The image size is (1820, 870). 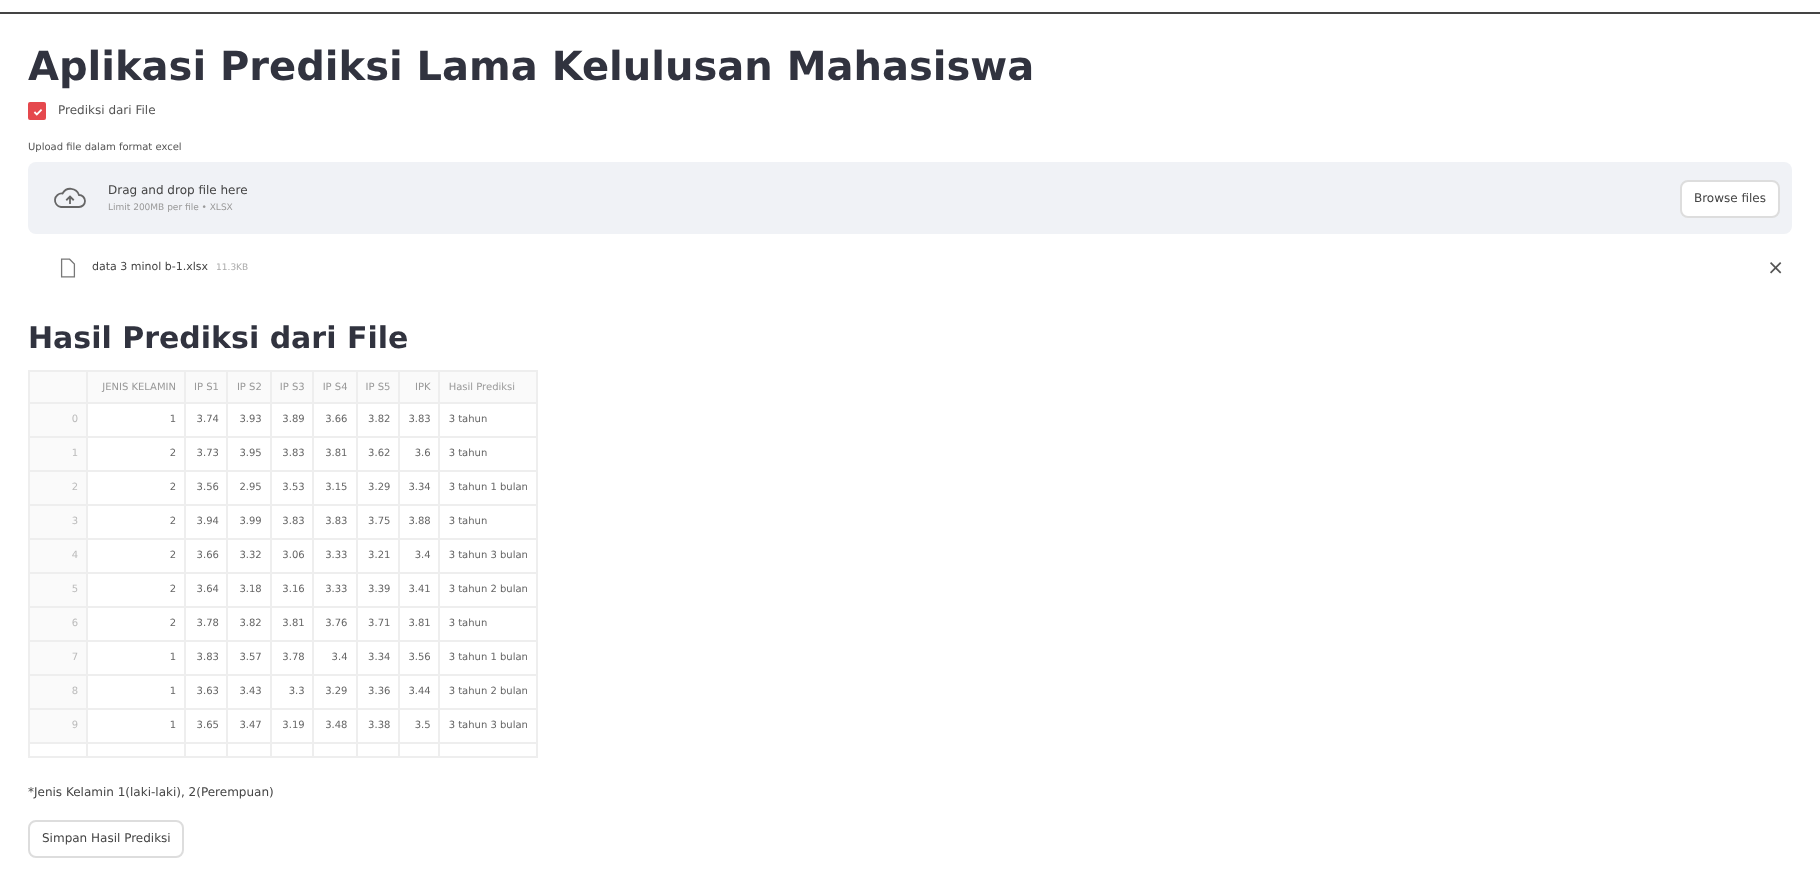 What do you see at coordinates (219, 338) in the screenshot?
I see `section-title: Hasil Prediksi dari File` at bounding box center [219, 338].